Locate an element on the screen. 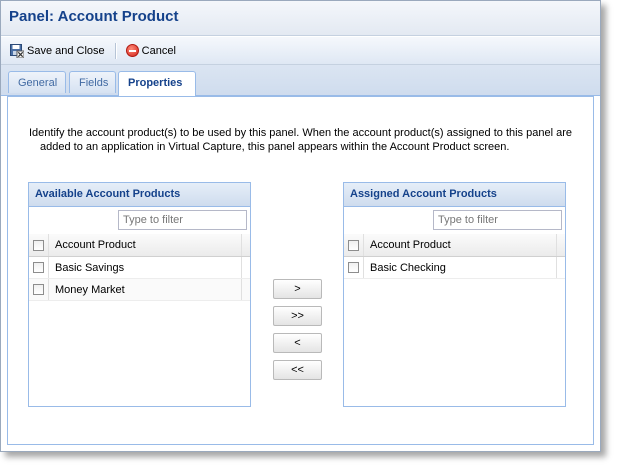 The height and width of the screenshot is (469, 618). row-label: Basic Checking is located at coordinates (460, 267).